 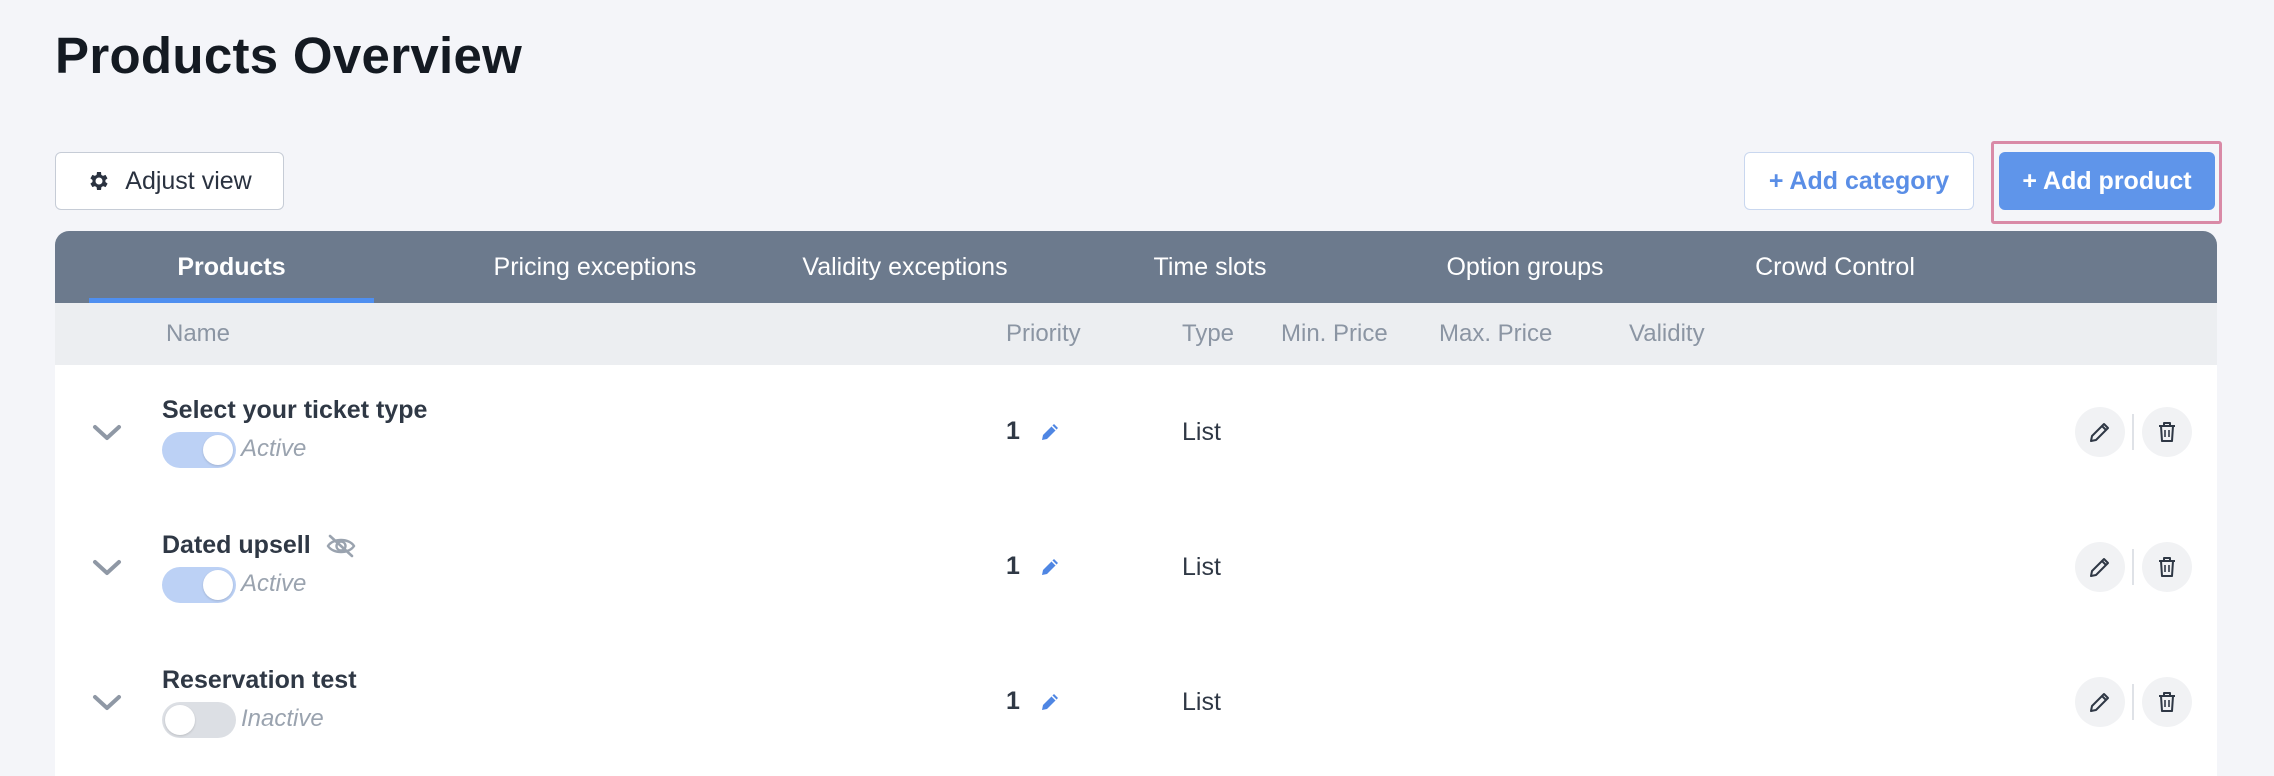 I want to click on tab-time-slots: Time slots, so click(x=1210, y=267).